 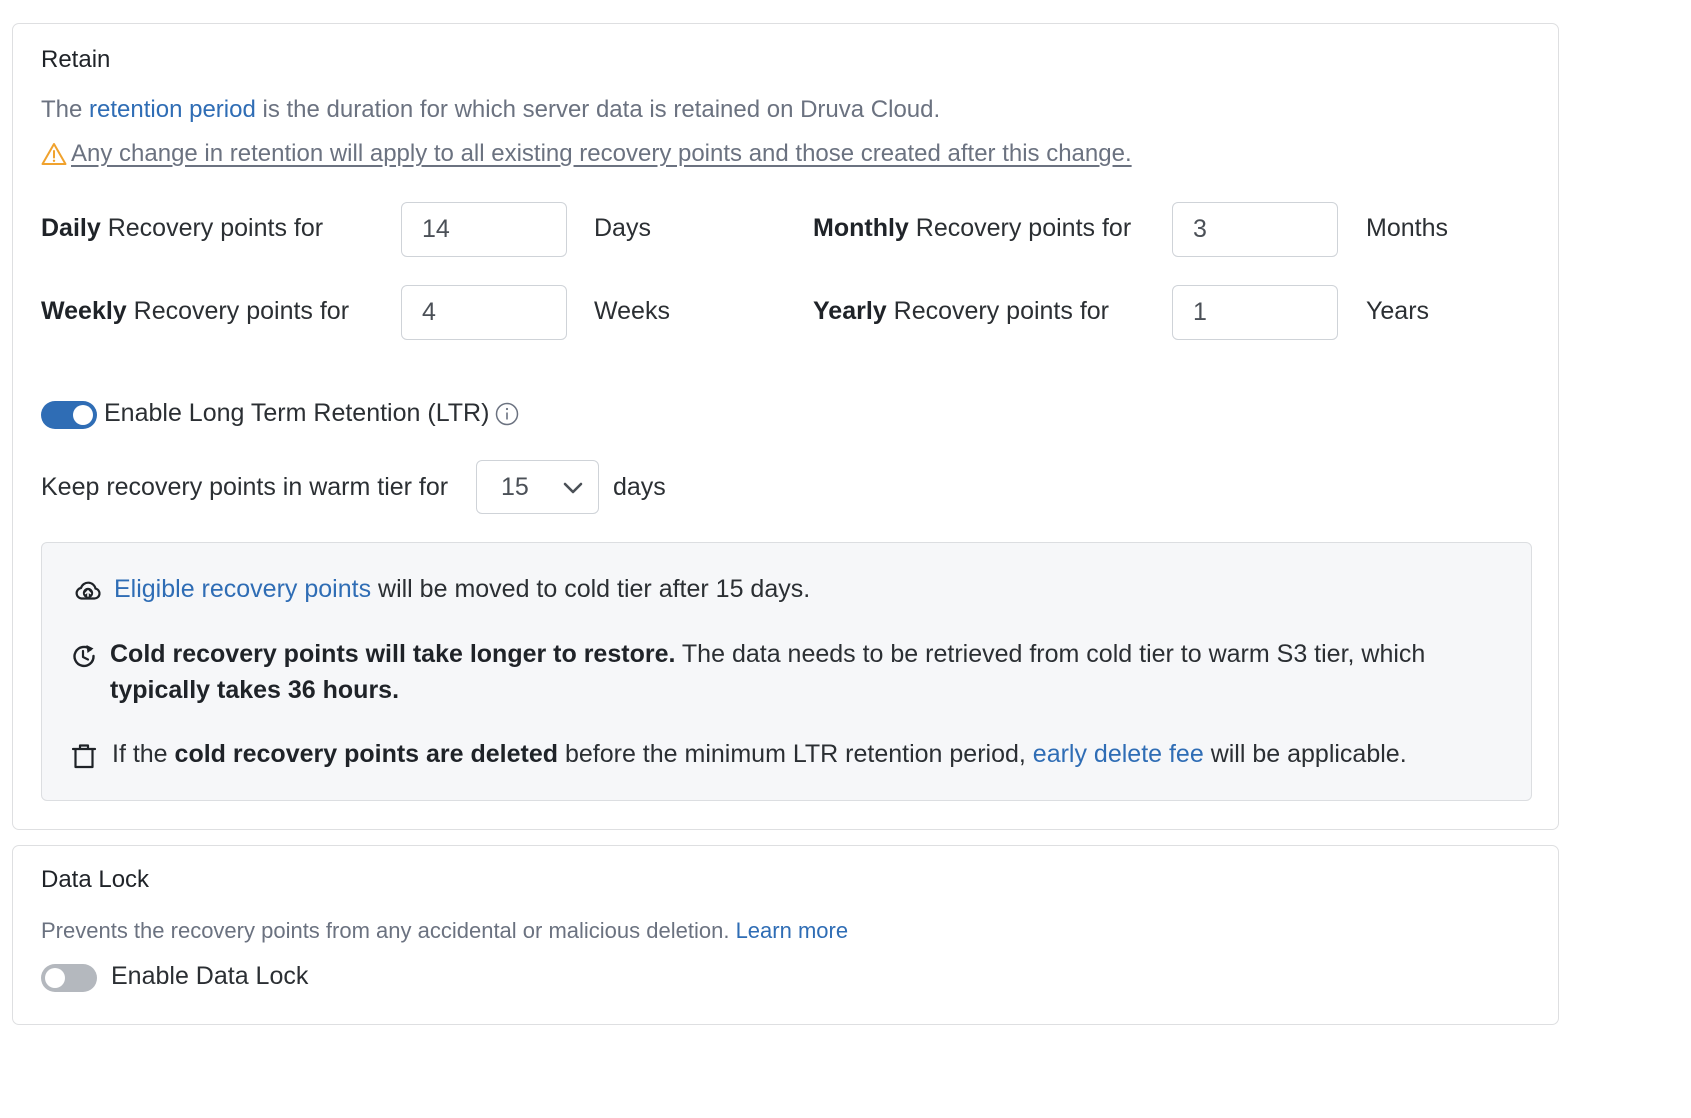 I want to click on early-delete-fee-link: early delete fee, so click(x=1118, y=754).